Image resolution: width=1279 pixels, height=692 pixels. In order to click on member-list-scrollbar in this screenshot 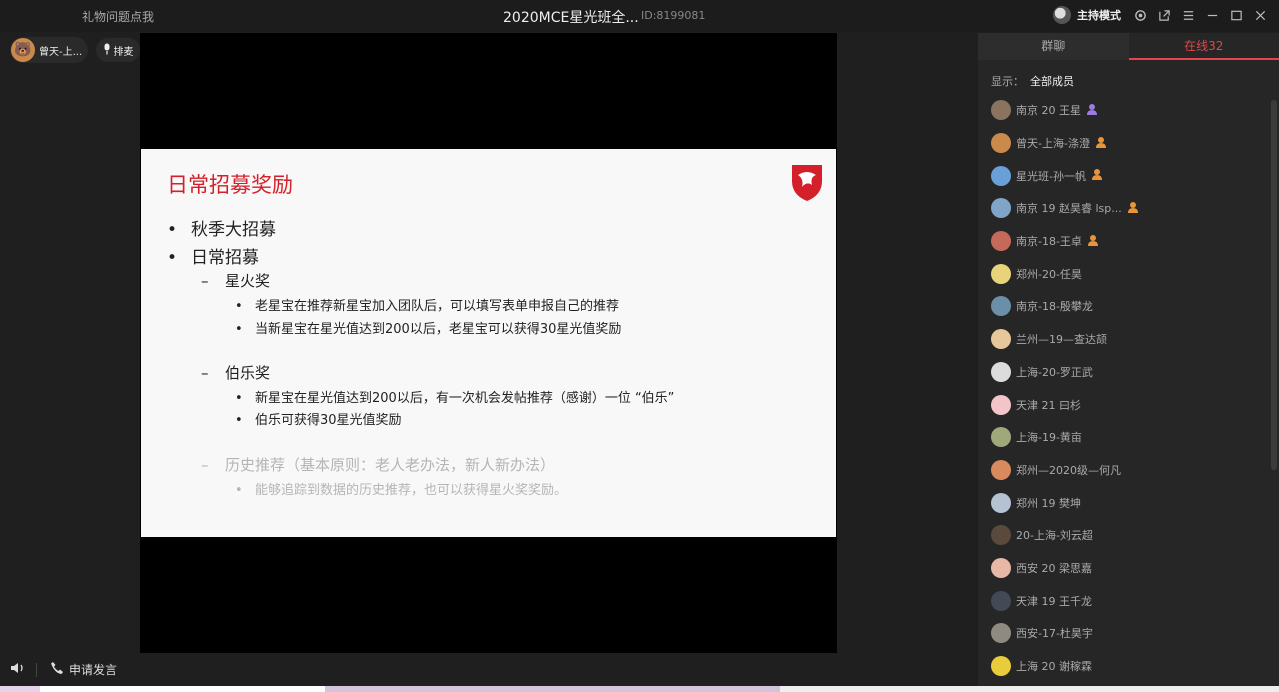, I will do `click(1274, 285)`.